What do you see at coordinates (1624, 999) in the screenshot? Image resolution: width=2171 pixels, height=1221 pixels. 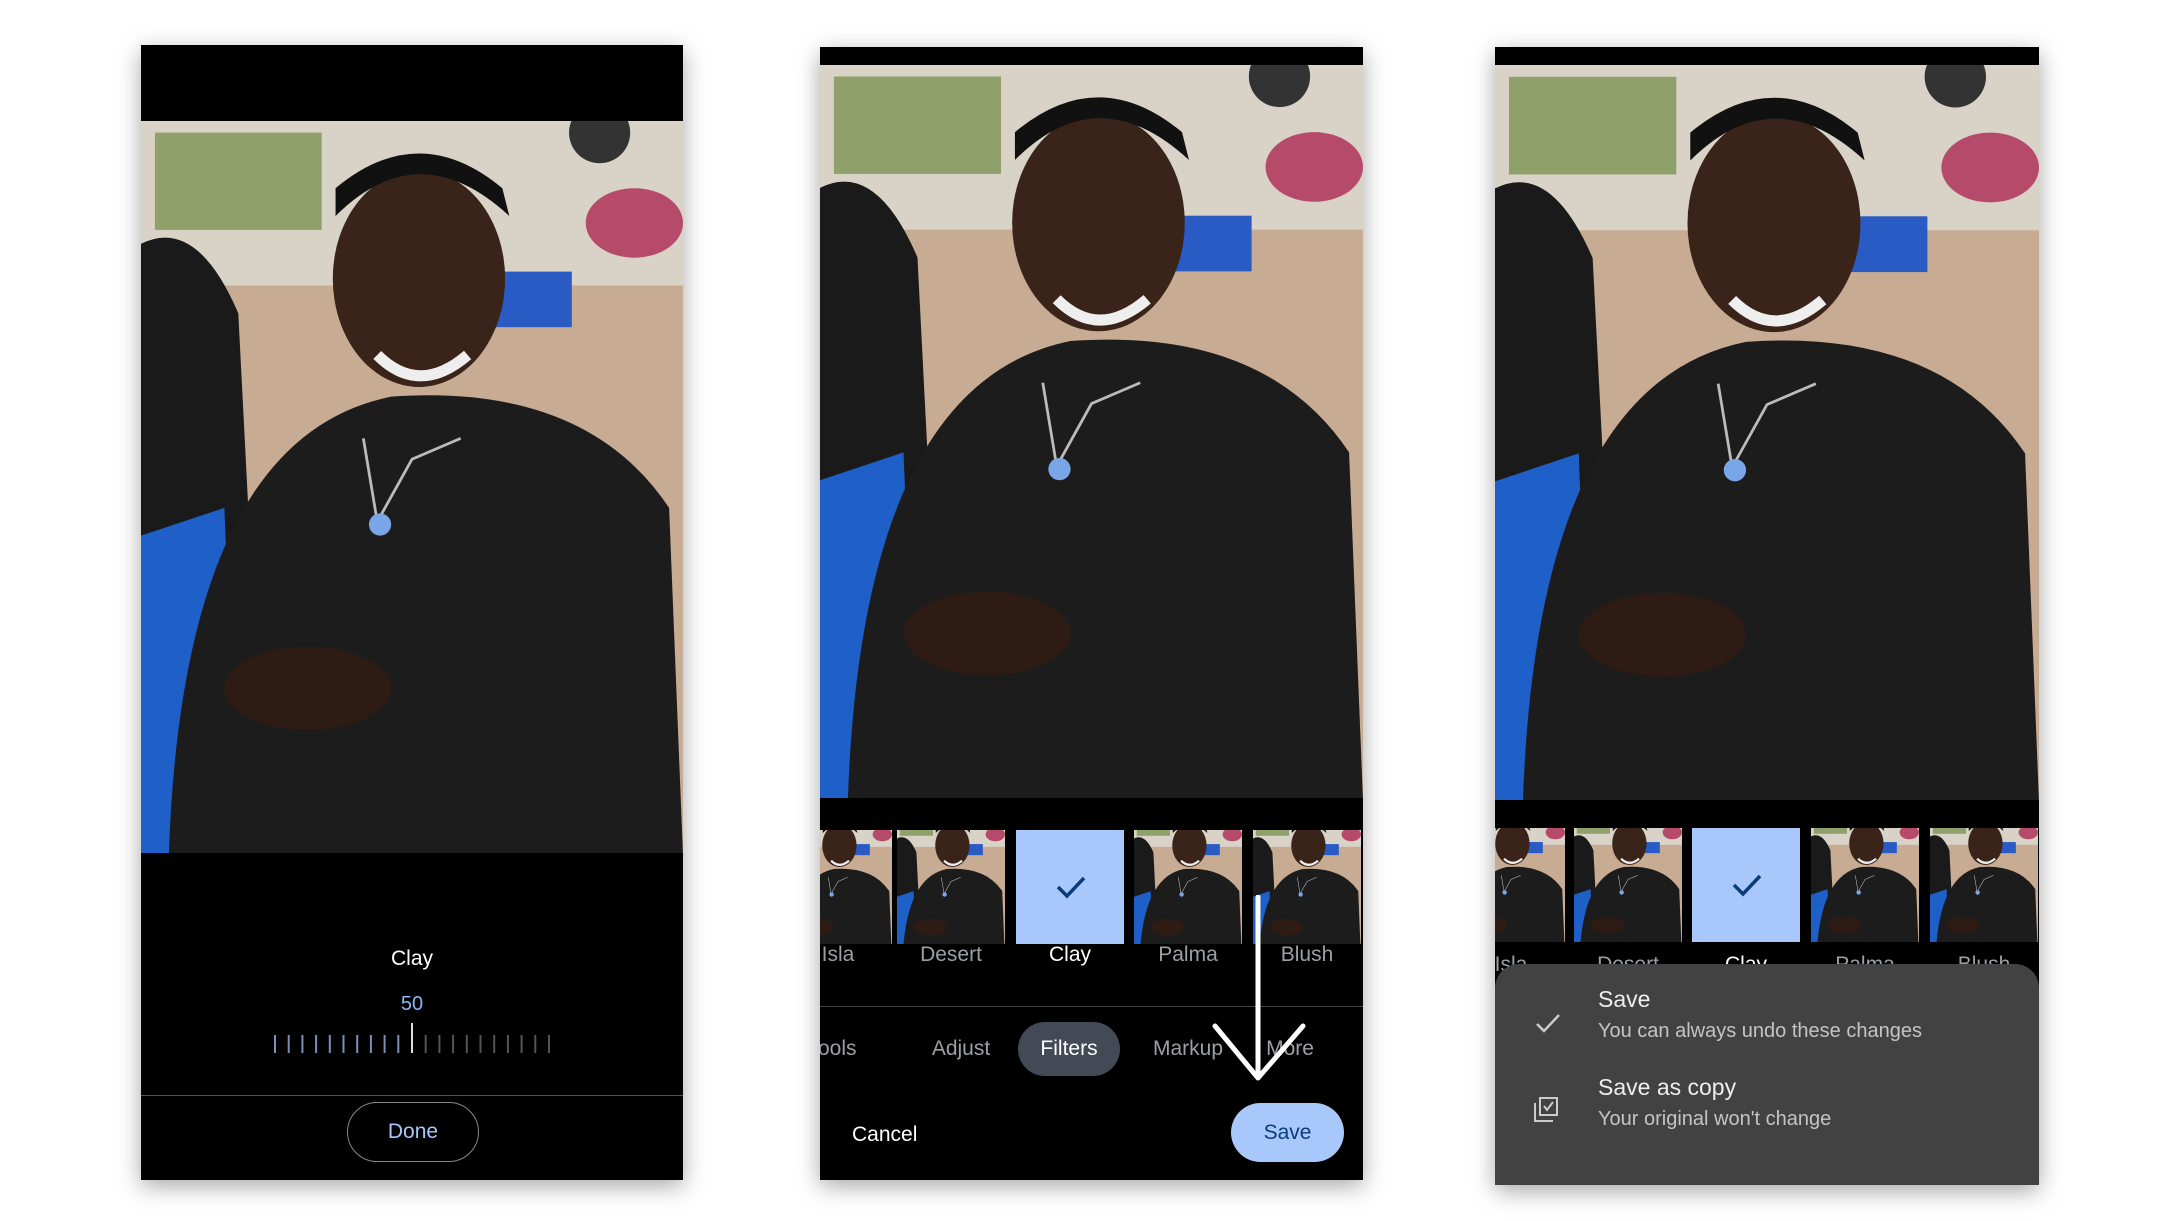 I see `option-title: Save` at bounding box center [1624, 999].